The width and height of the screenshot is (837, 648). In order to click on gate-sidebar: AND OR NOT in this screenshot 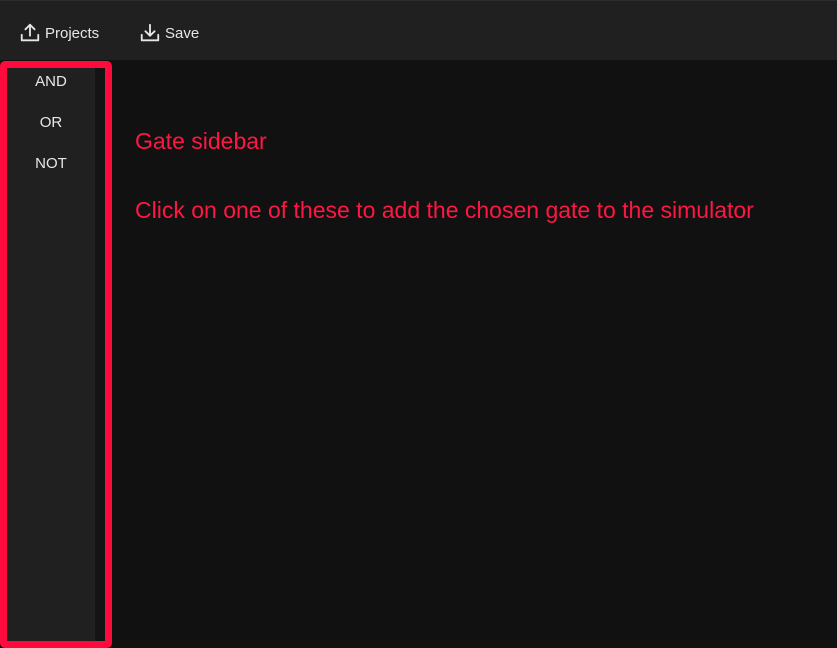, I will do `click(56, 354)`.